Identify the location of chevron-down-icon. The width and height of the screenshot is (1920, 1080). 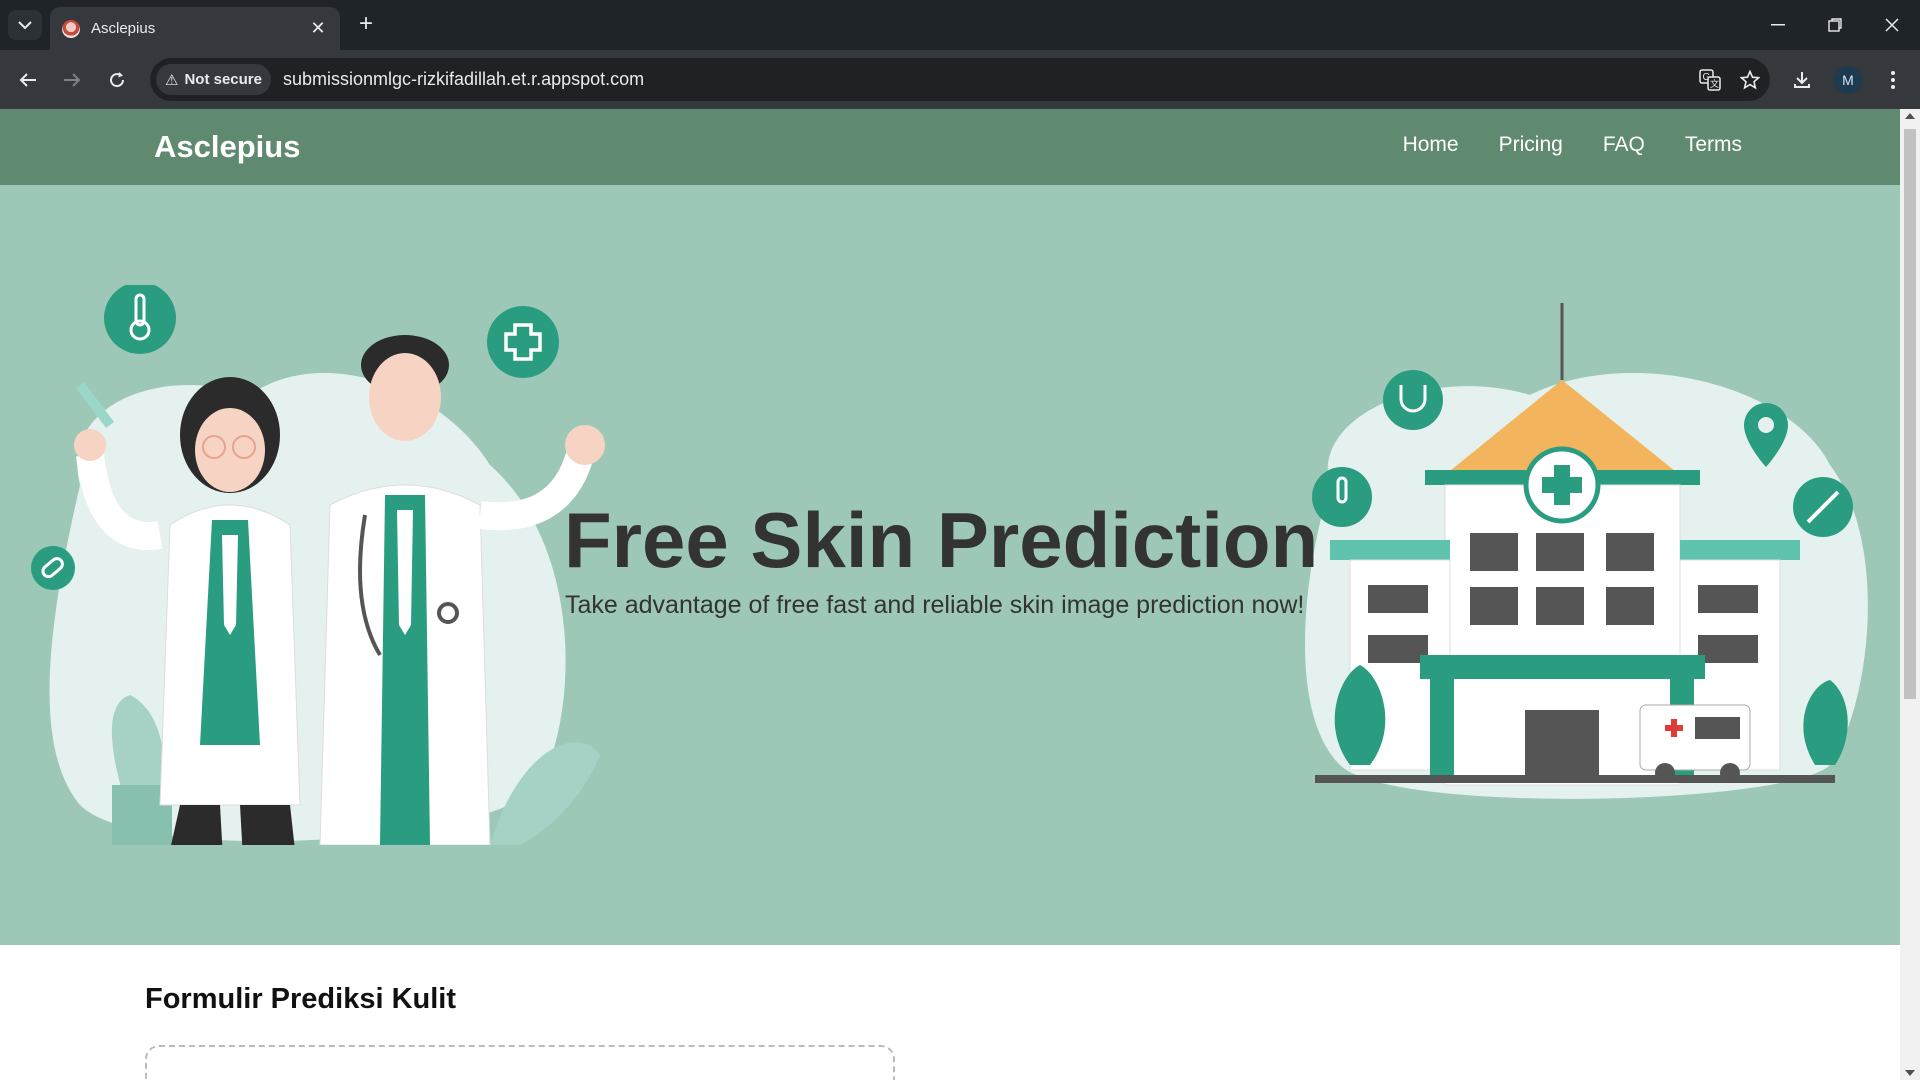
(25, 25).